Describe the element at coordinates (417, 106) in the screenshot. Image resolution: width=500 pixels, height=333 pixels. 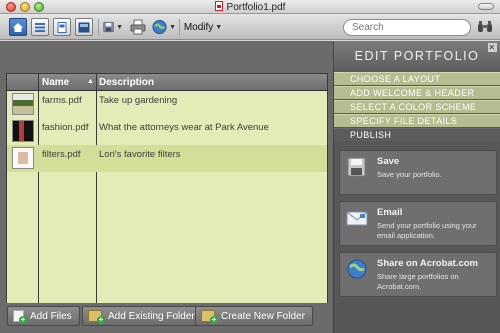
I see `menu-item-select-color-scheme: SELECT A COLOR SCHEME` at that location.